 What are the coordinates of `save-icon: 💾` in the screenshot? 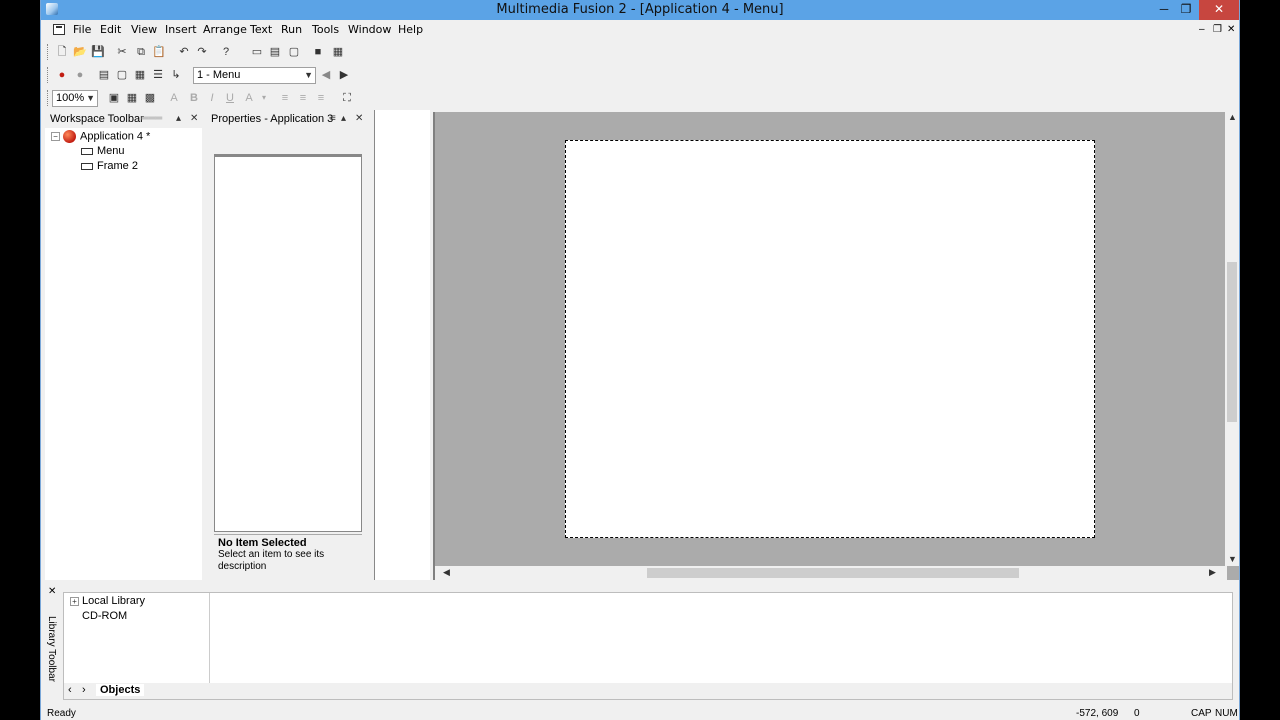 It's located at (98, 52).